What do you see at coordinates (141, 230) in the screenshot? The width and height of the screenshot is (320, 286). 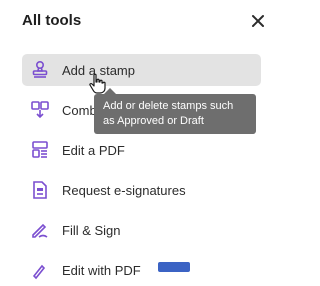 I see `tool-fill-sign: Fill & Sign` at bounding box center [141, 230].